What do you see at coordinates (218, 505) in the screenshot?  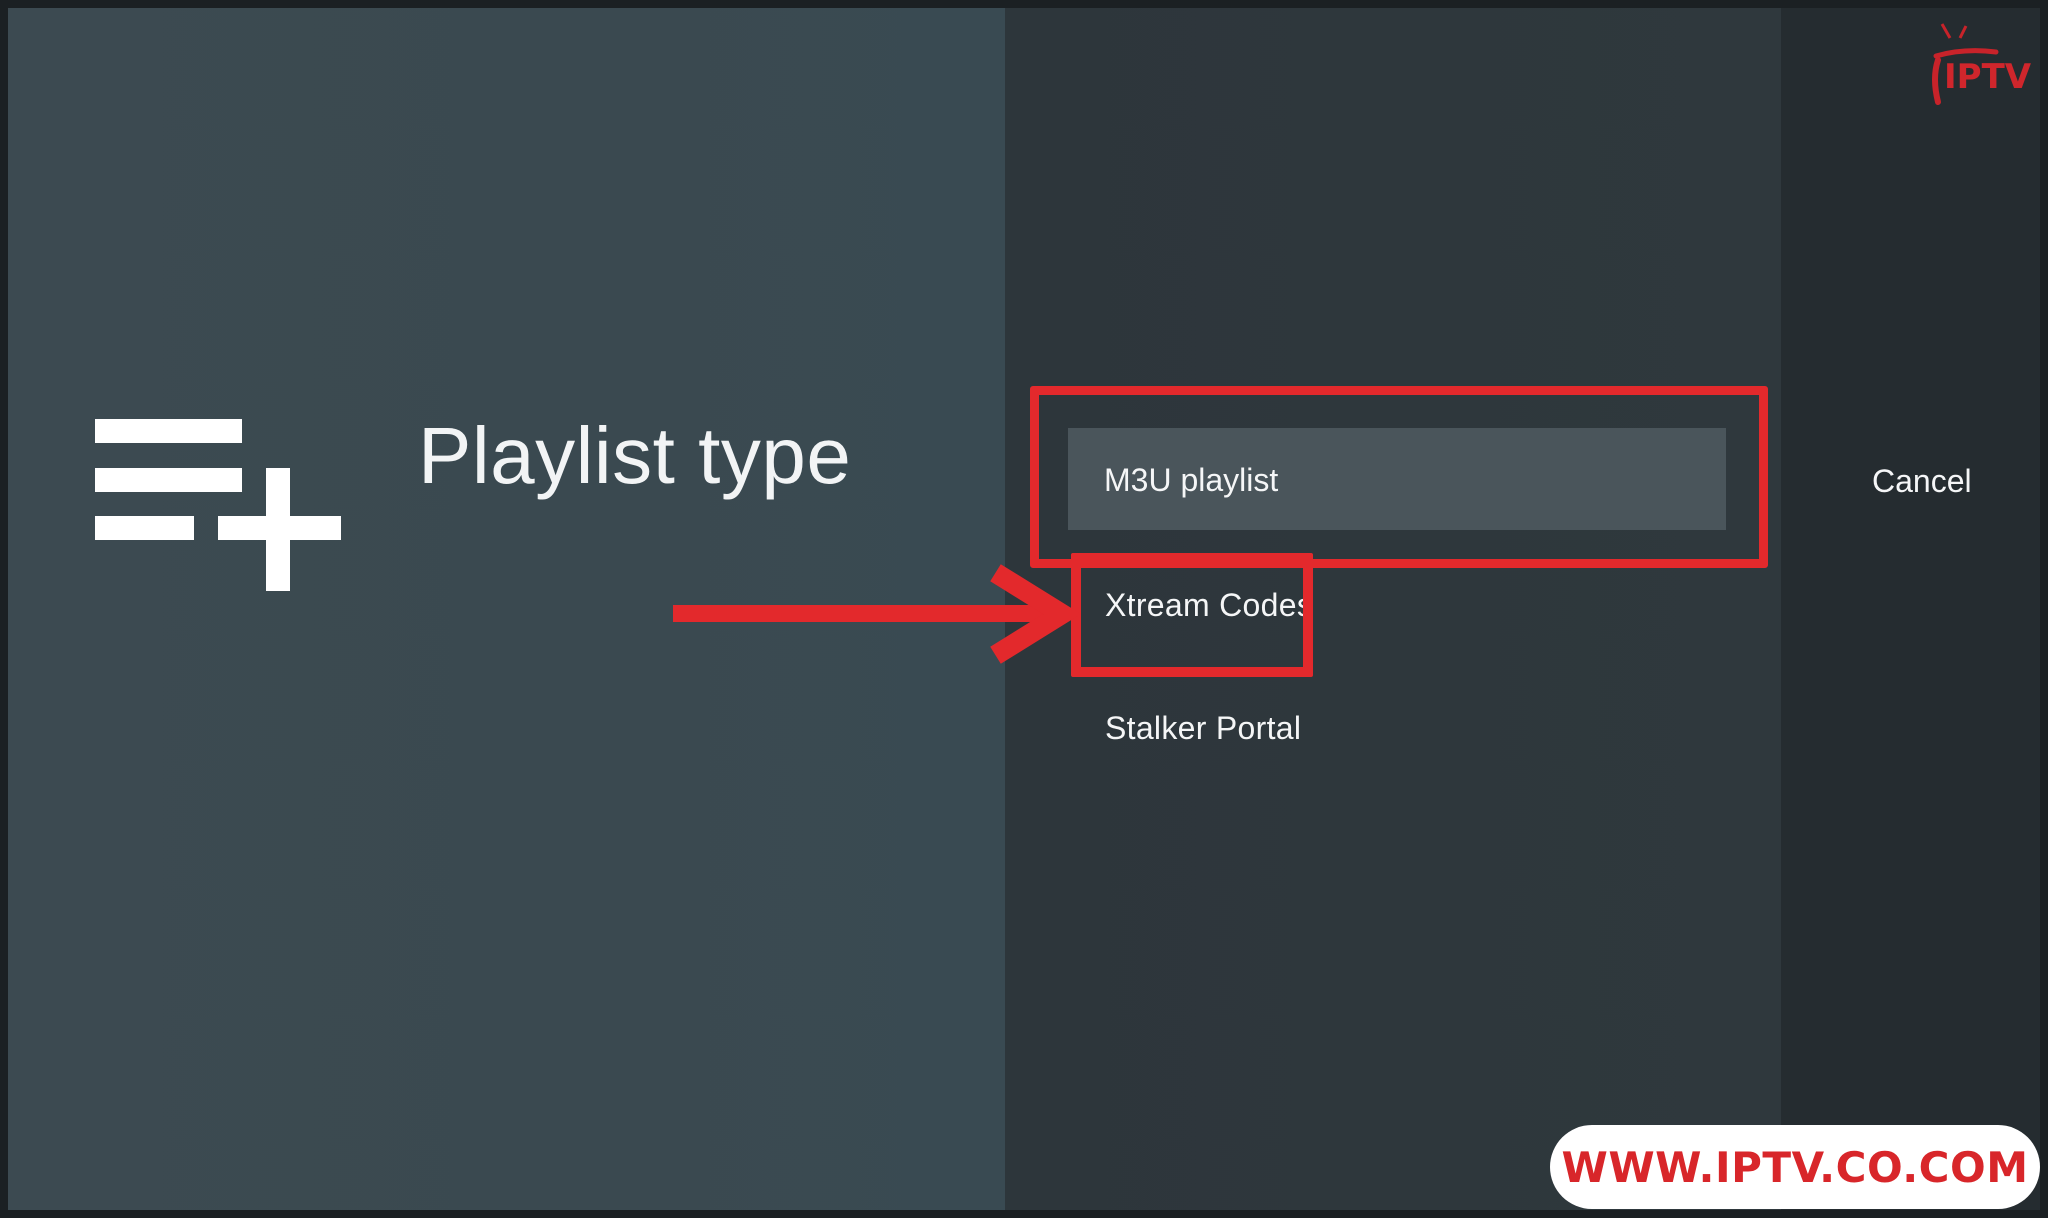 I see `playlist-add-icon` at bounding box center [218, 505].